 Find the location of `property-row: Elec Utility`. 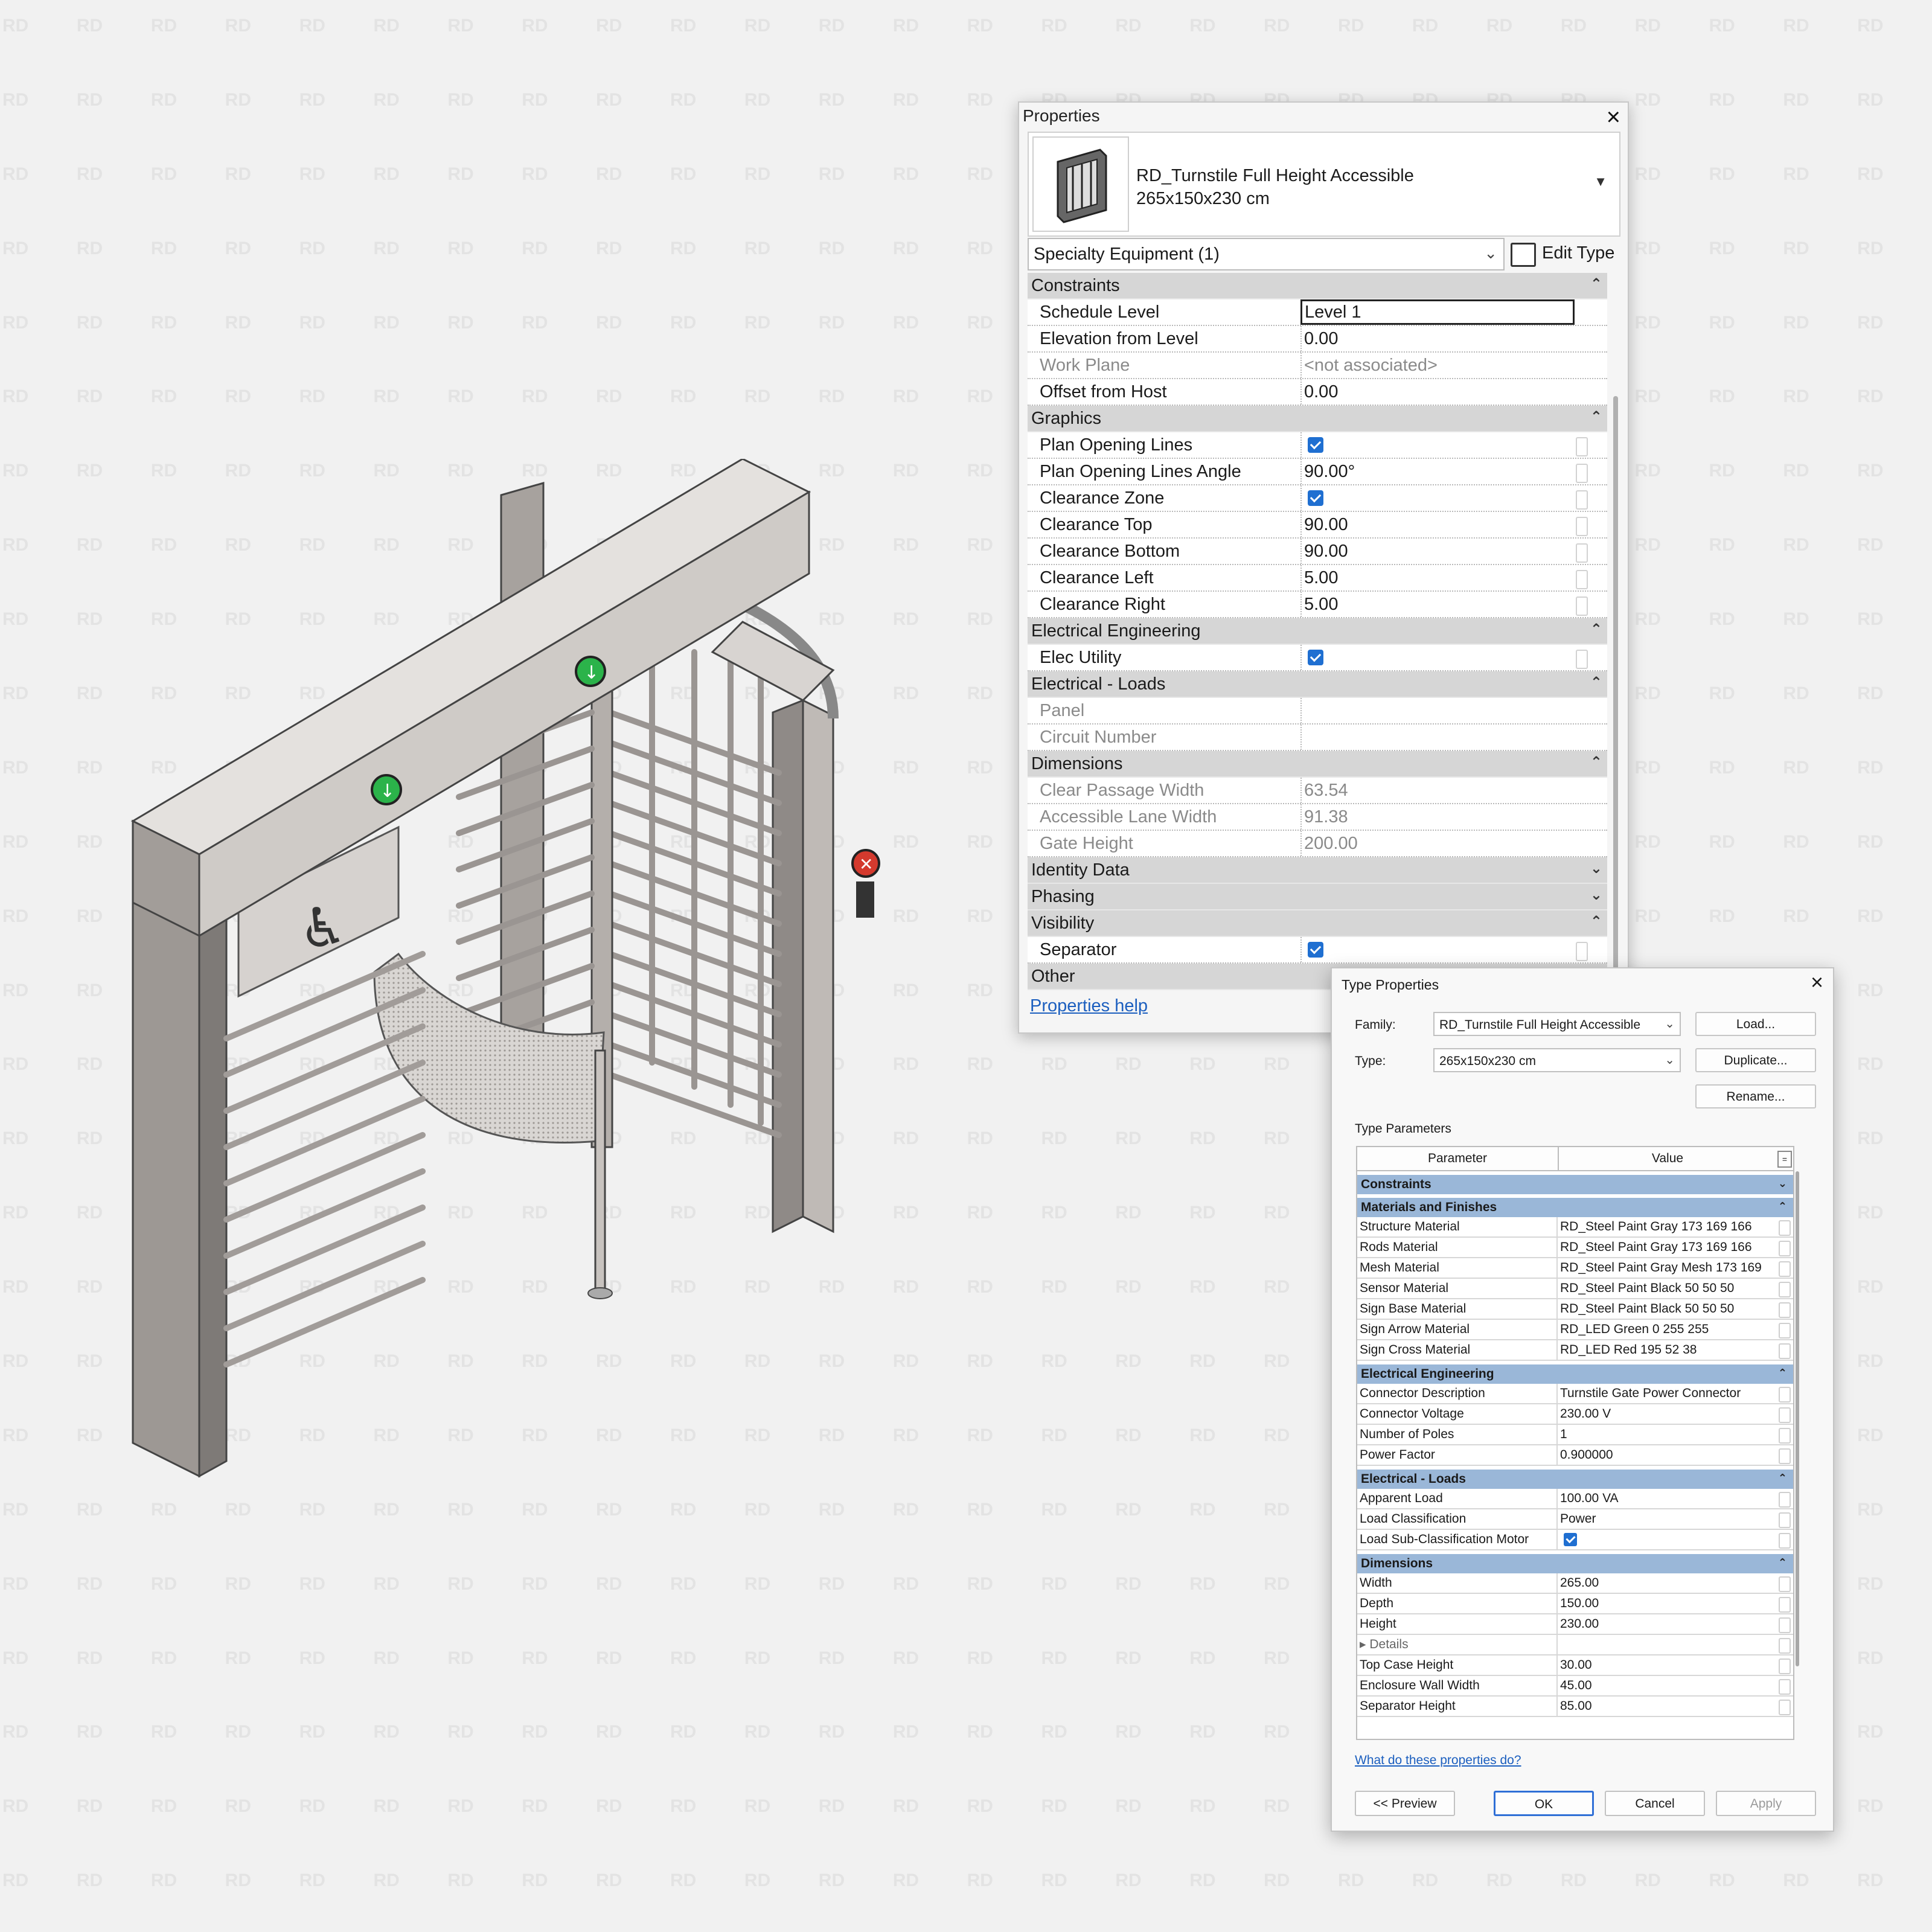

property-row: Elec Utility is located at coordinates (1318, 658).